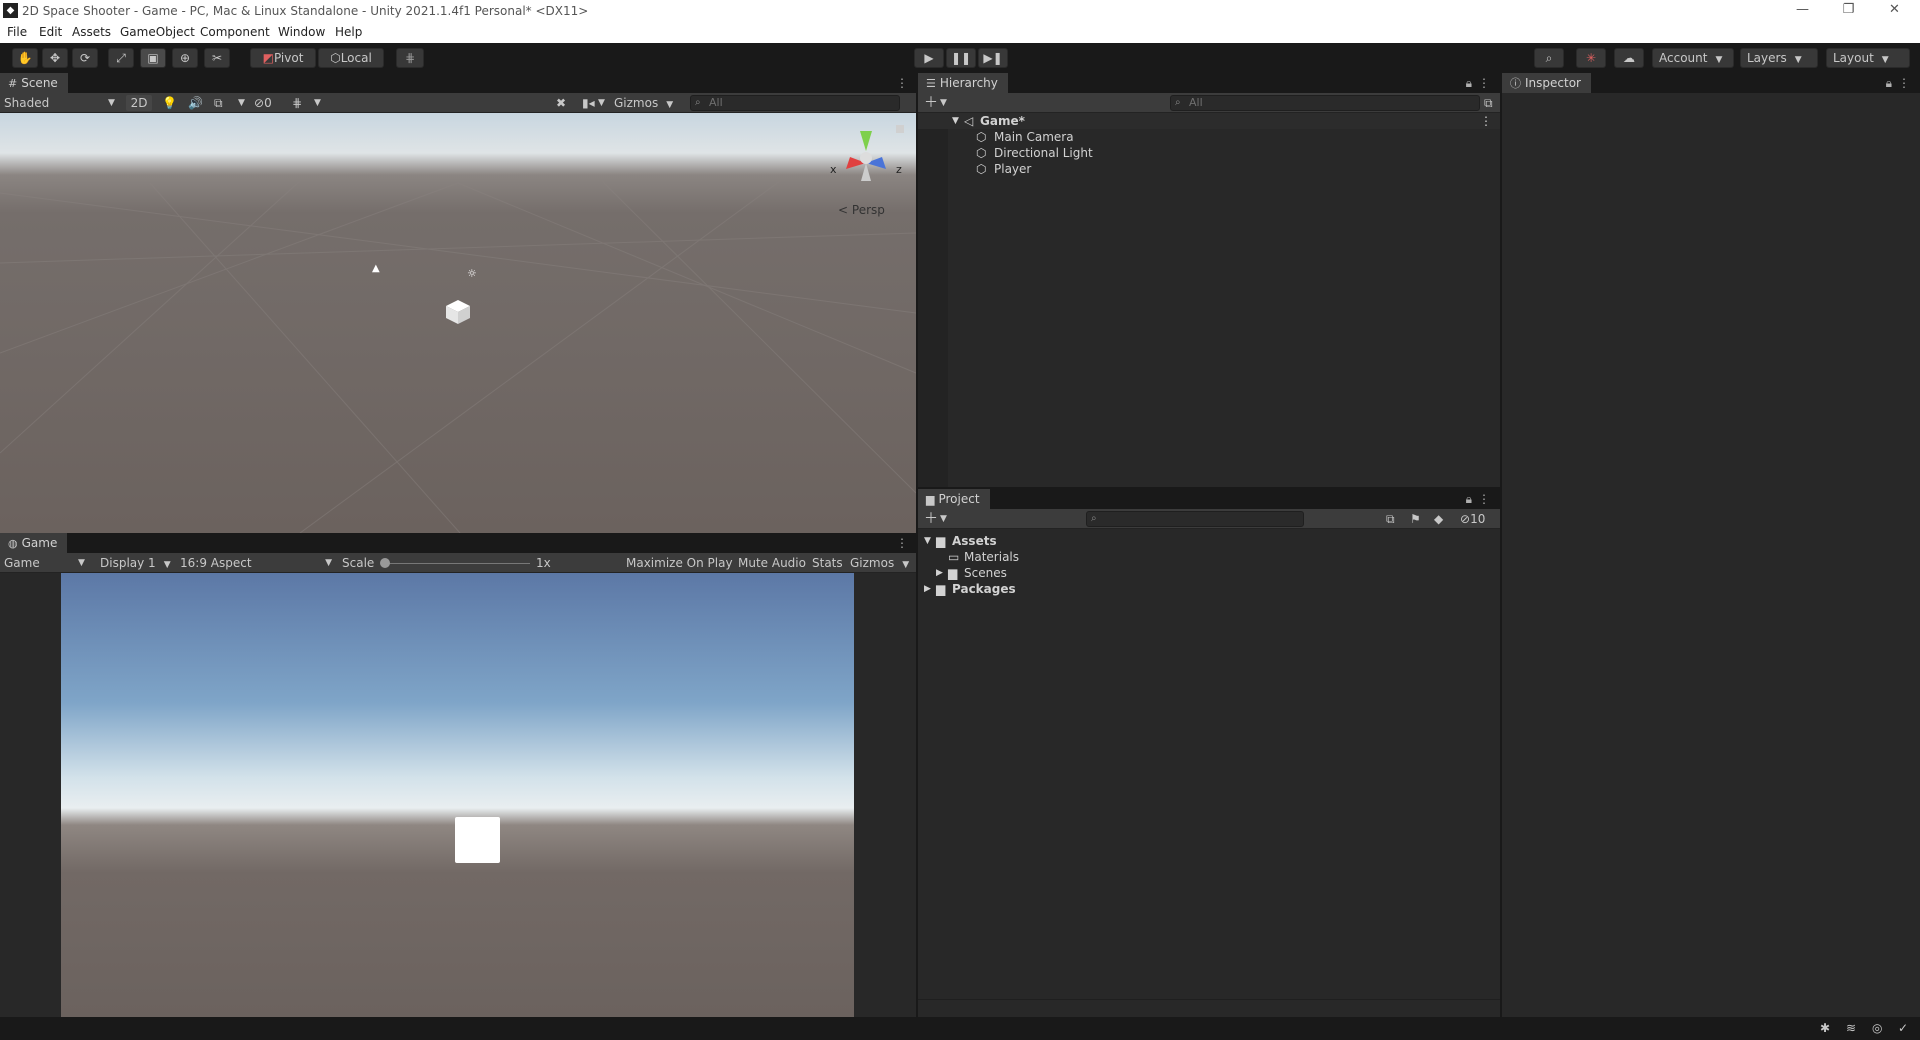 The height and width of the screenshot is (1040, 1920). Describe the element at coordinates (195, 103) in the screenshot. I see `audio-toggle-icon: 🔊` at that location.